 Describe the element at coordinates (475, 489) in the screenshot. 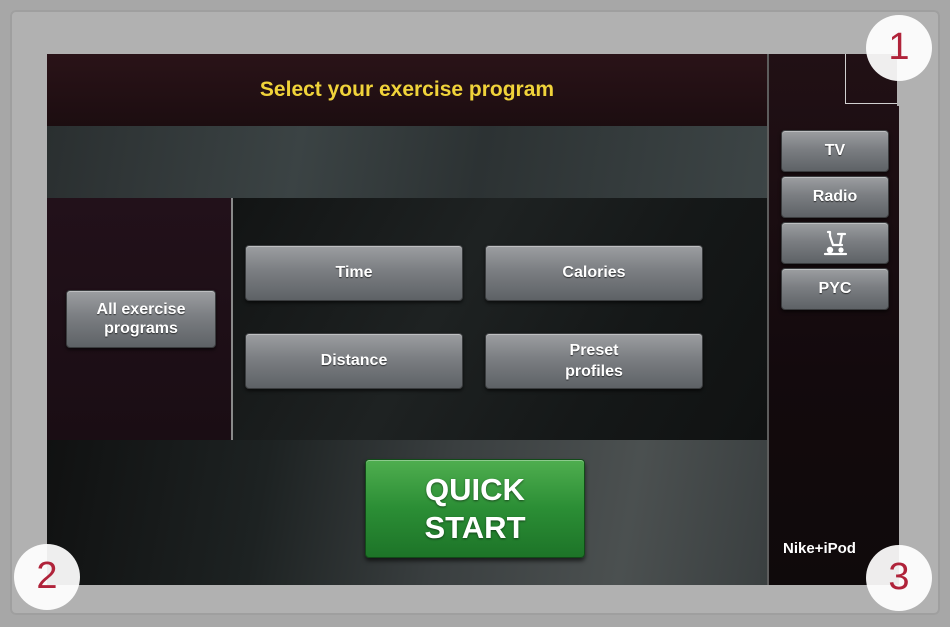

I see `quick-start-line1: QUICK` at that location.